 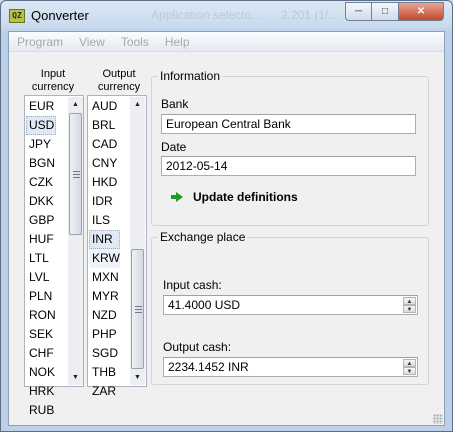 I want to click on currency-option-dkk: DKK, so click(x=41, y=201).